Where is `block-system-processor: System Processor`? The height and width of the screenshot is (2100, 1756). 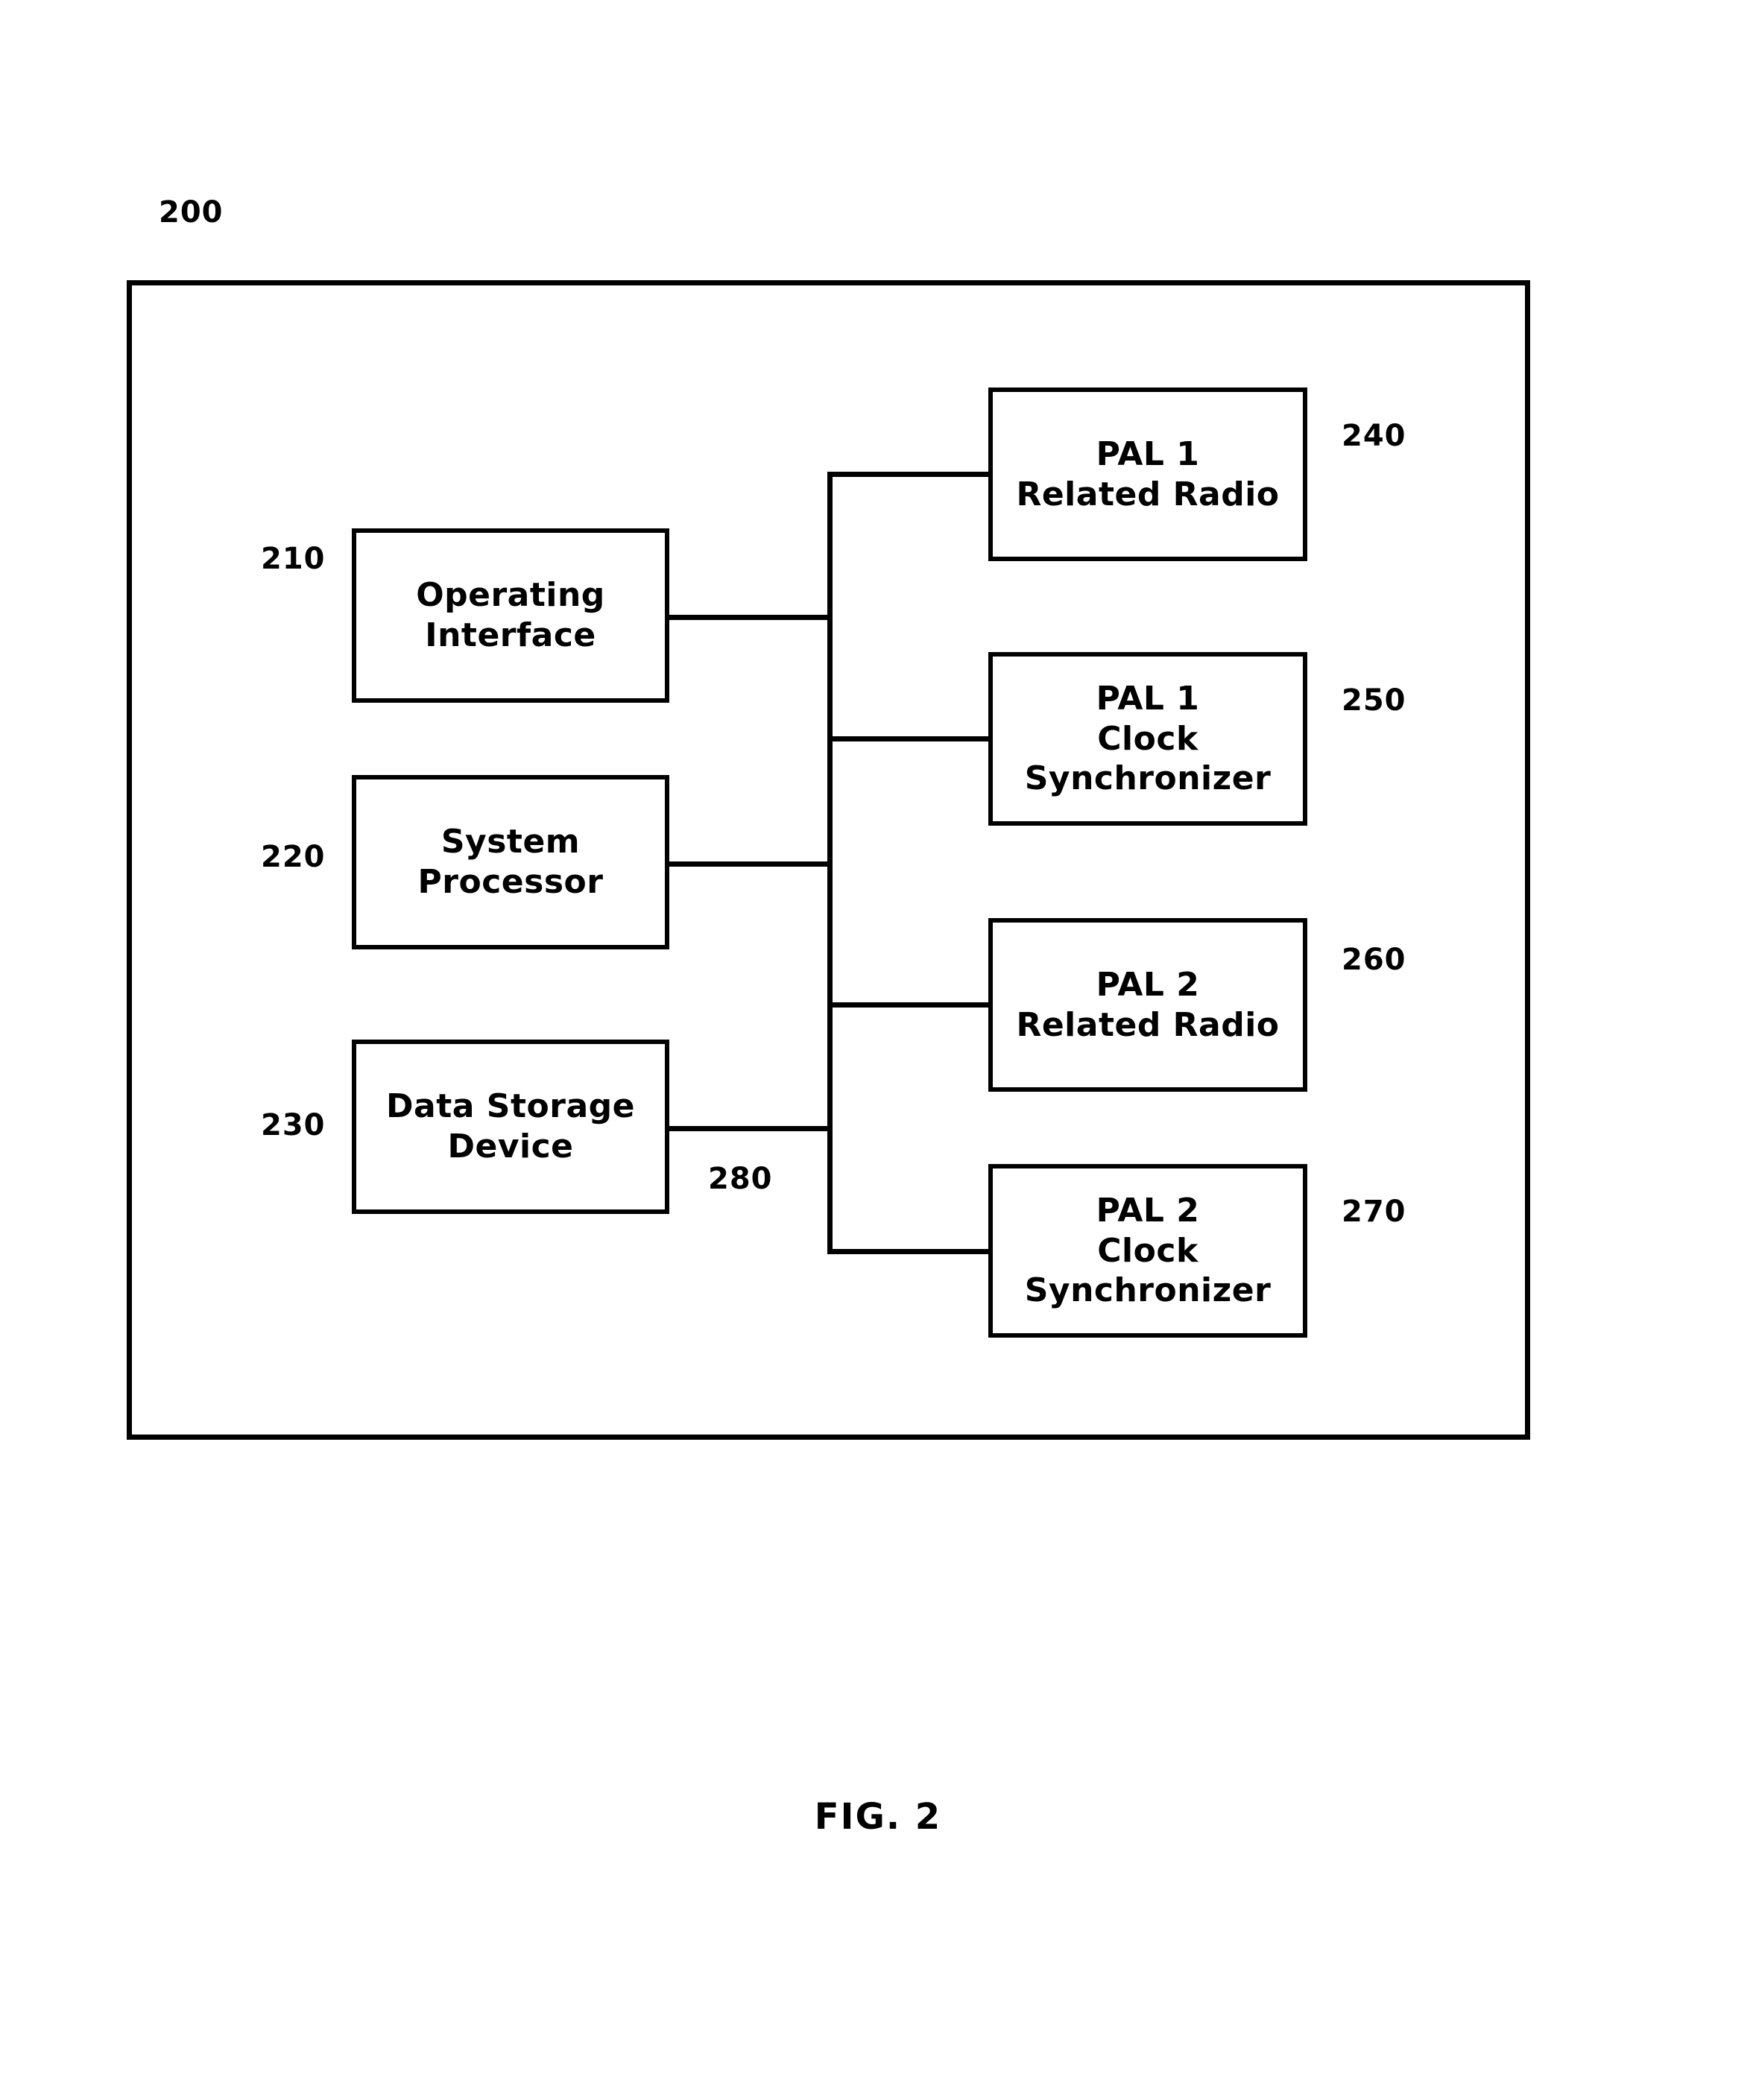 block-system-processor: System Processor is located at coordinates (511, 862).